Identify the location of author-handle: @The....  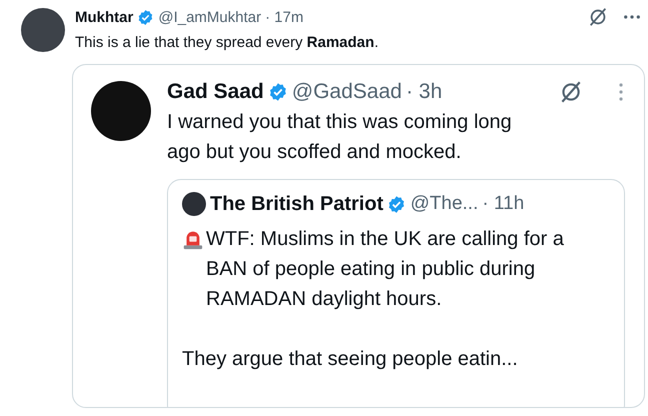
(444, 204).